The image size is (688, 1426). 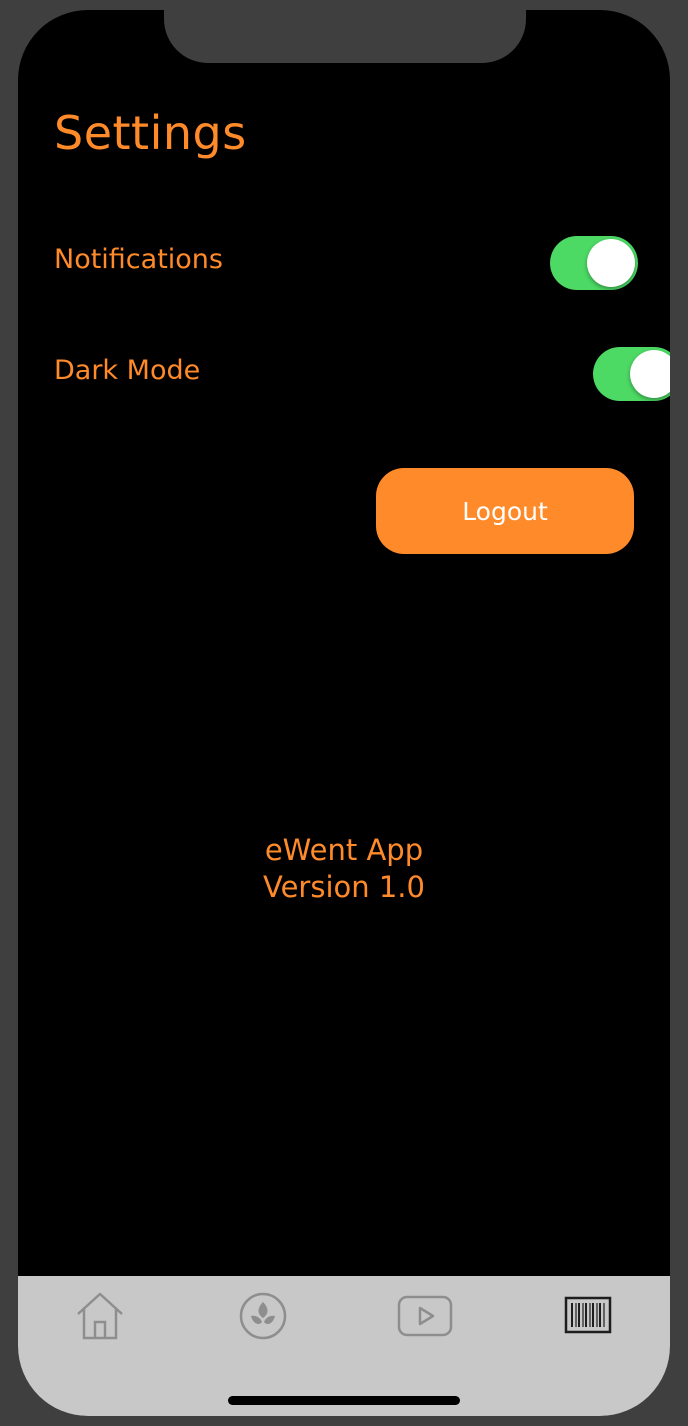 I want to click on leaf-icon, so click(x=263, y=1316).